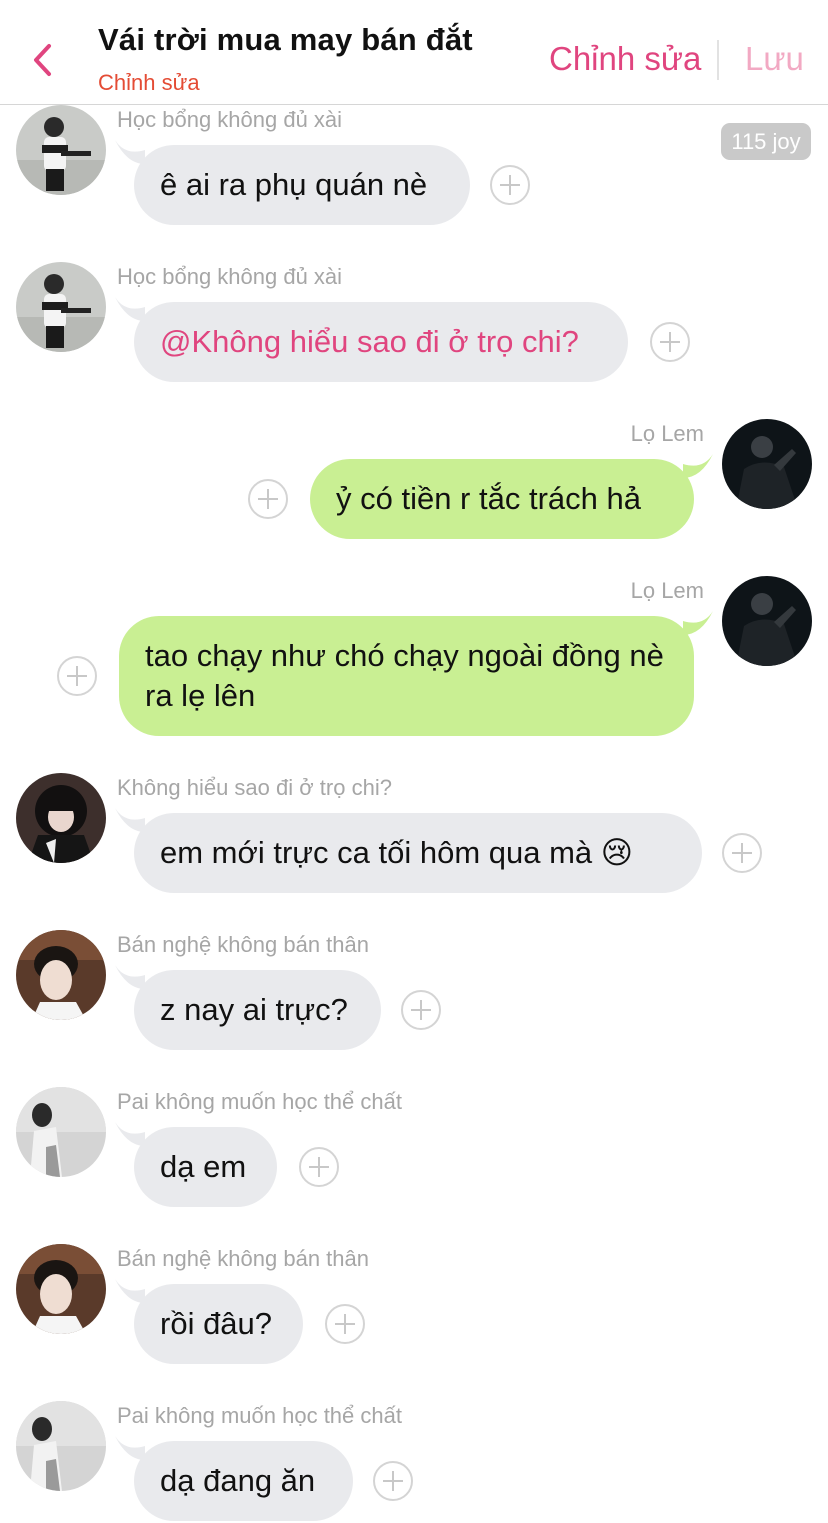 This screenshot has width=828, height=1523. I want to click on message-bubble: @Không hiểu sao đi ở trọ chi?, so click(381, 342).